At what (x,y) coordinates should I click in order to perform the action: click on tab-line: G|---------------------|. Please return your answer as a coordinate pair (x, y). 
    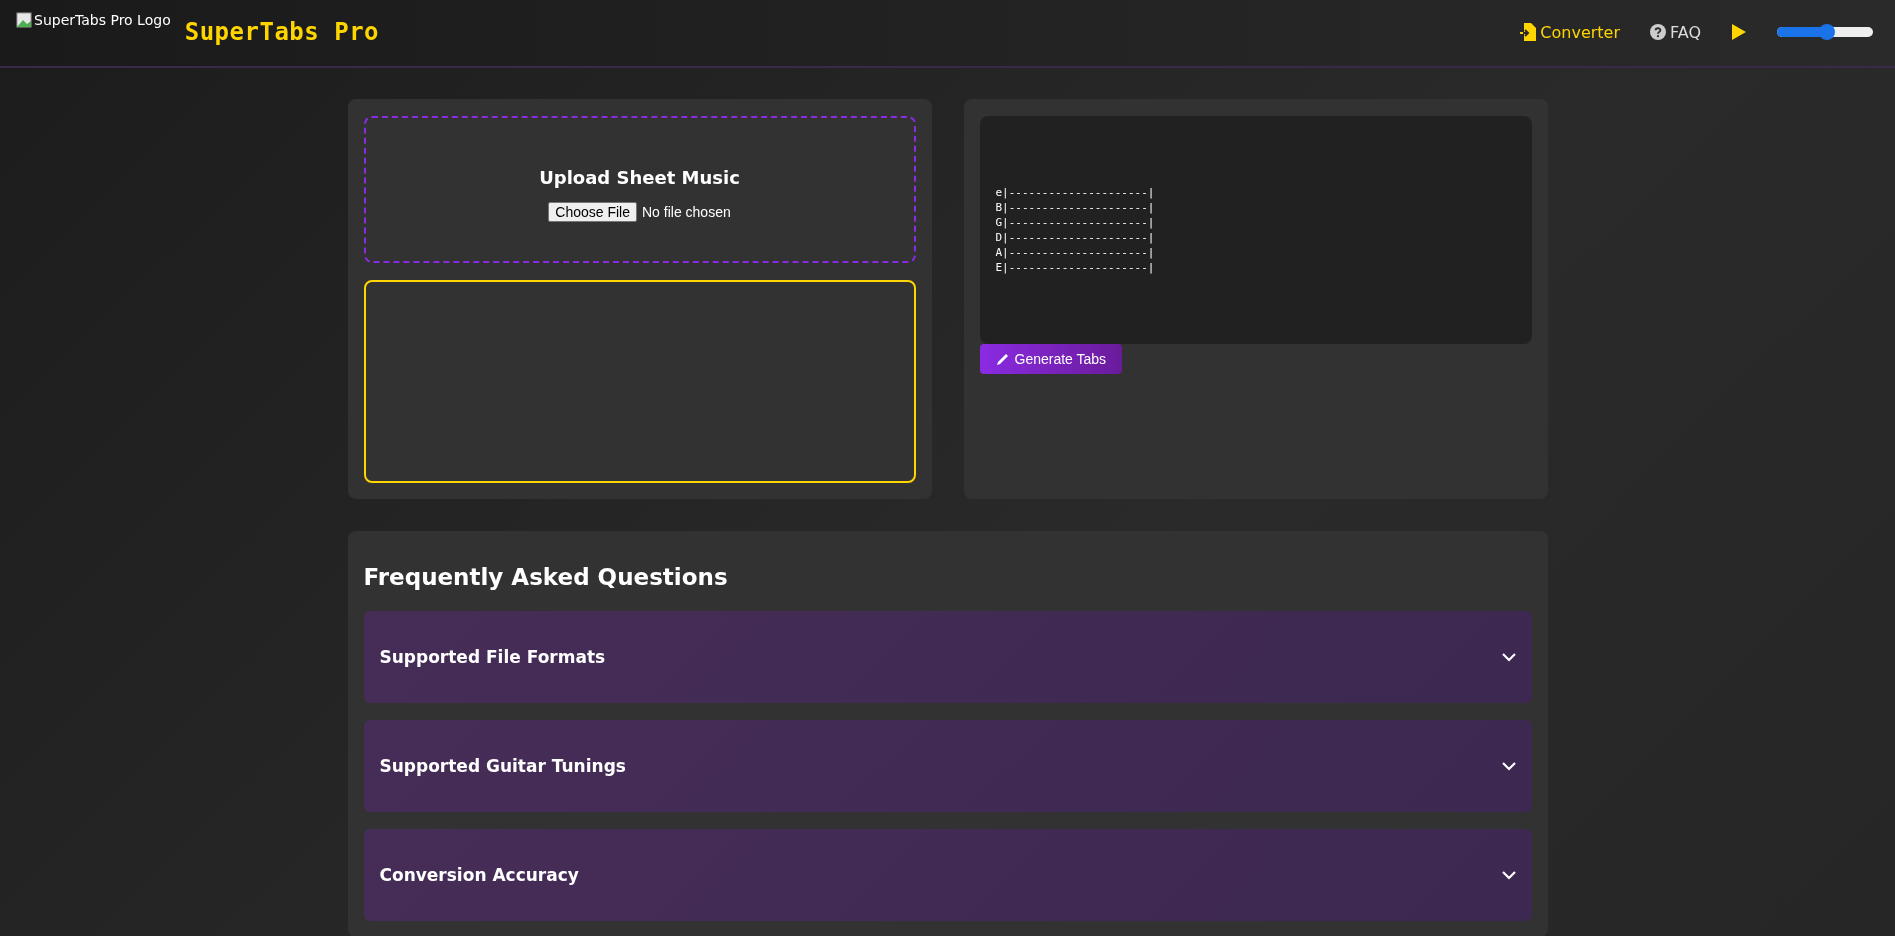
    Looking at the image, I should click on (1075, 222).